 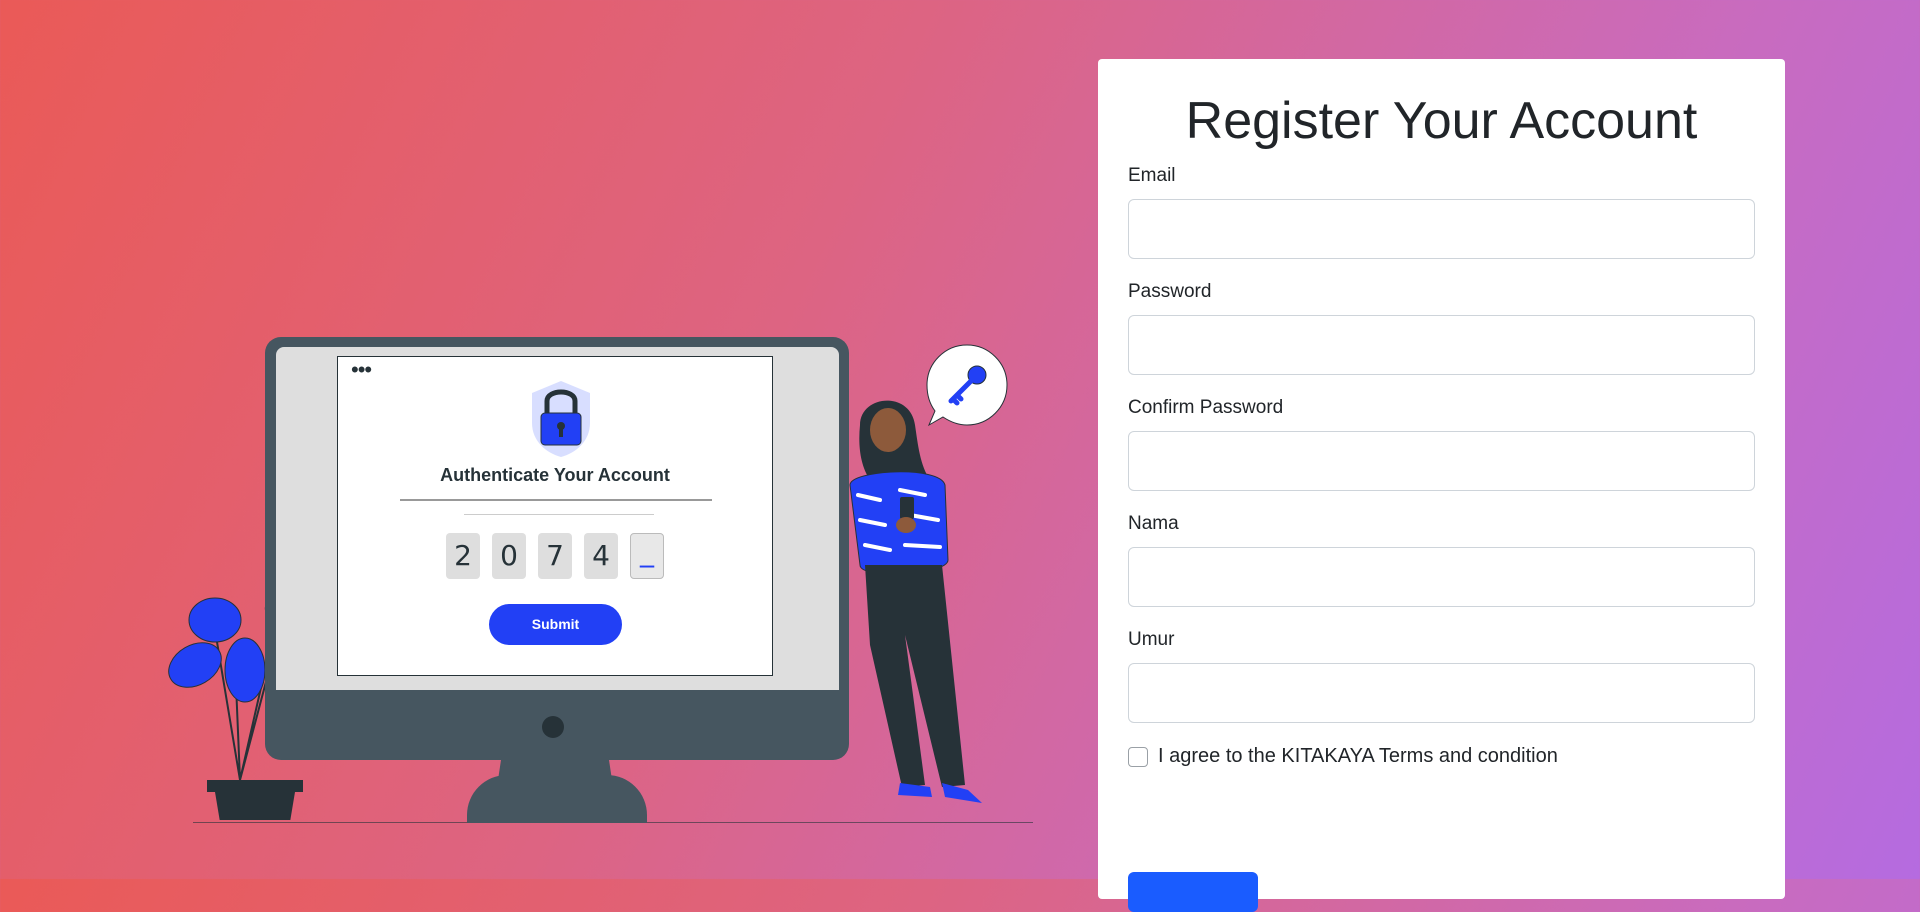 I want to click on nama-group: Nama, so click(x=1441, y=560).